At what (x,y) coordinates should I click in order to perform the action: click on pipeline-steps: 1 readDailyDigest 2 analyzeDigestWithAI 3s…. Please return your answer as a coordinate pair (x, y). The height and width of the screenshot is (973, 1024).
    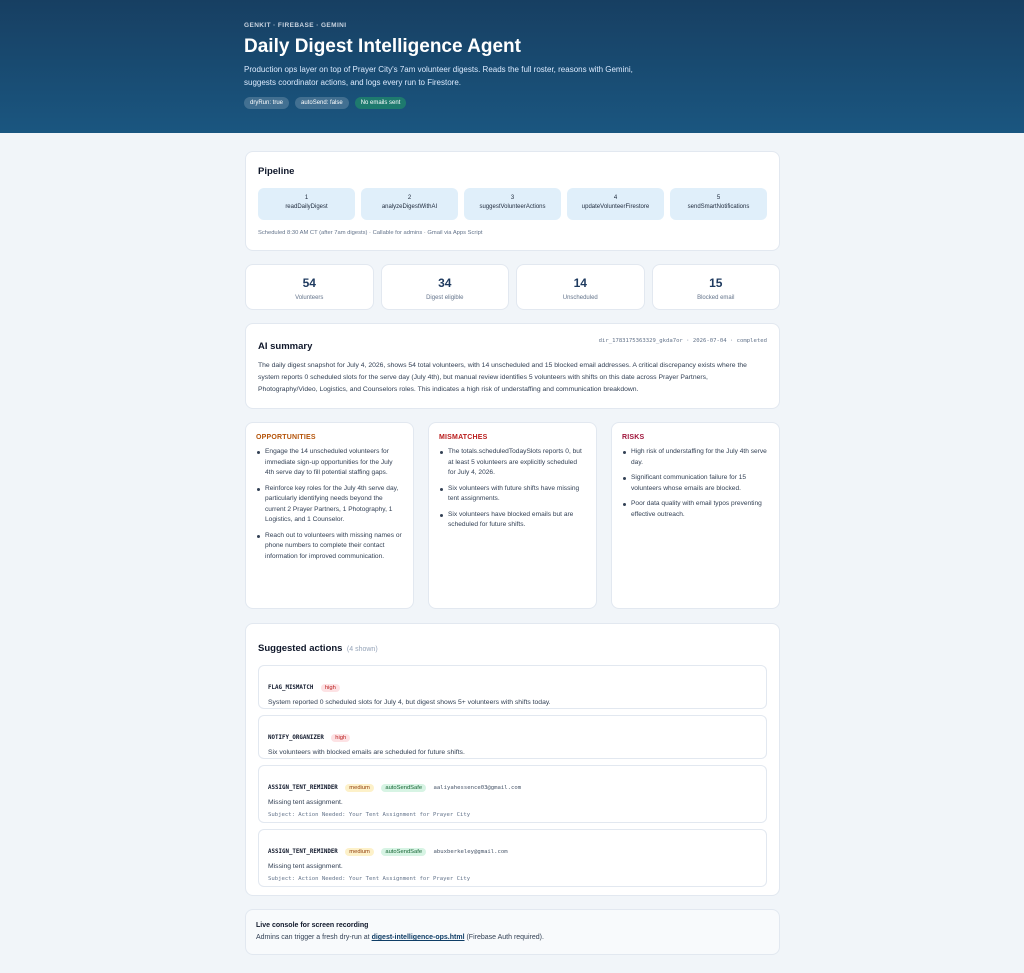
    Looking at the image, I should click on (512, 204).